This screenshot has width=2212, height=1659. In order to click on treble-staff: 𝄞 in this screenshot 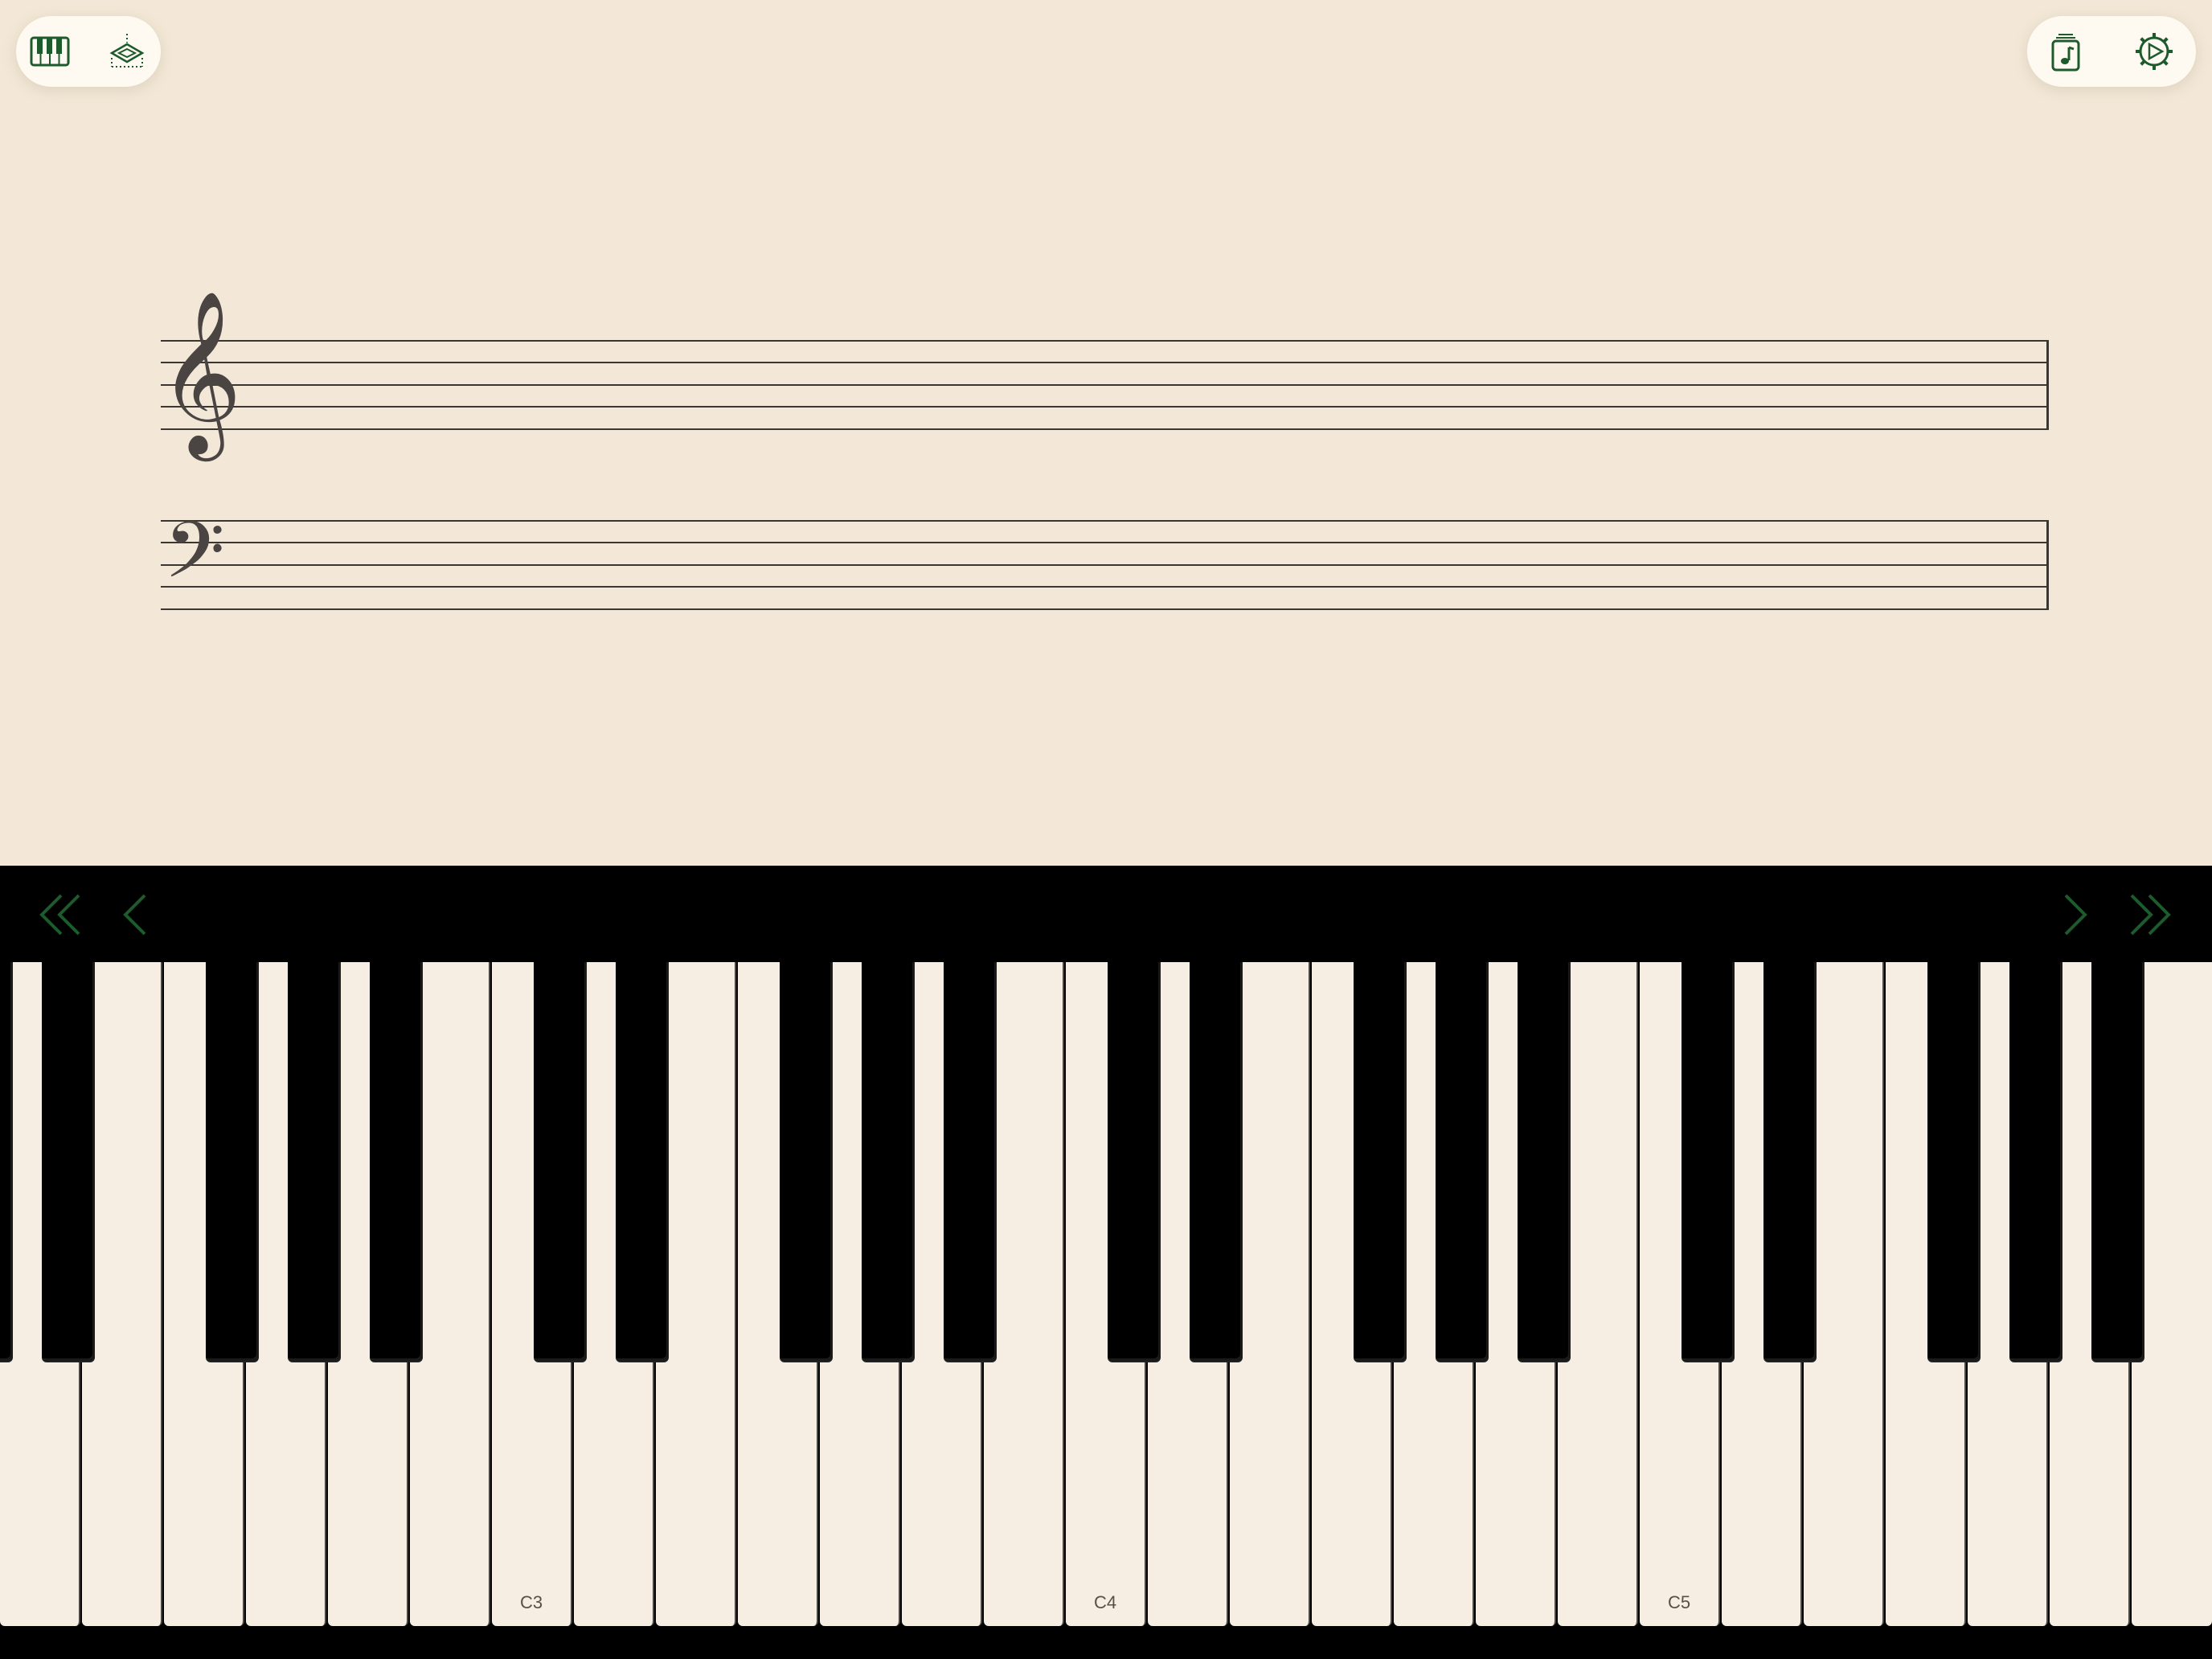, I will do `click(1103, 372)`.